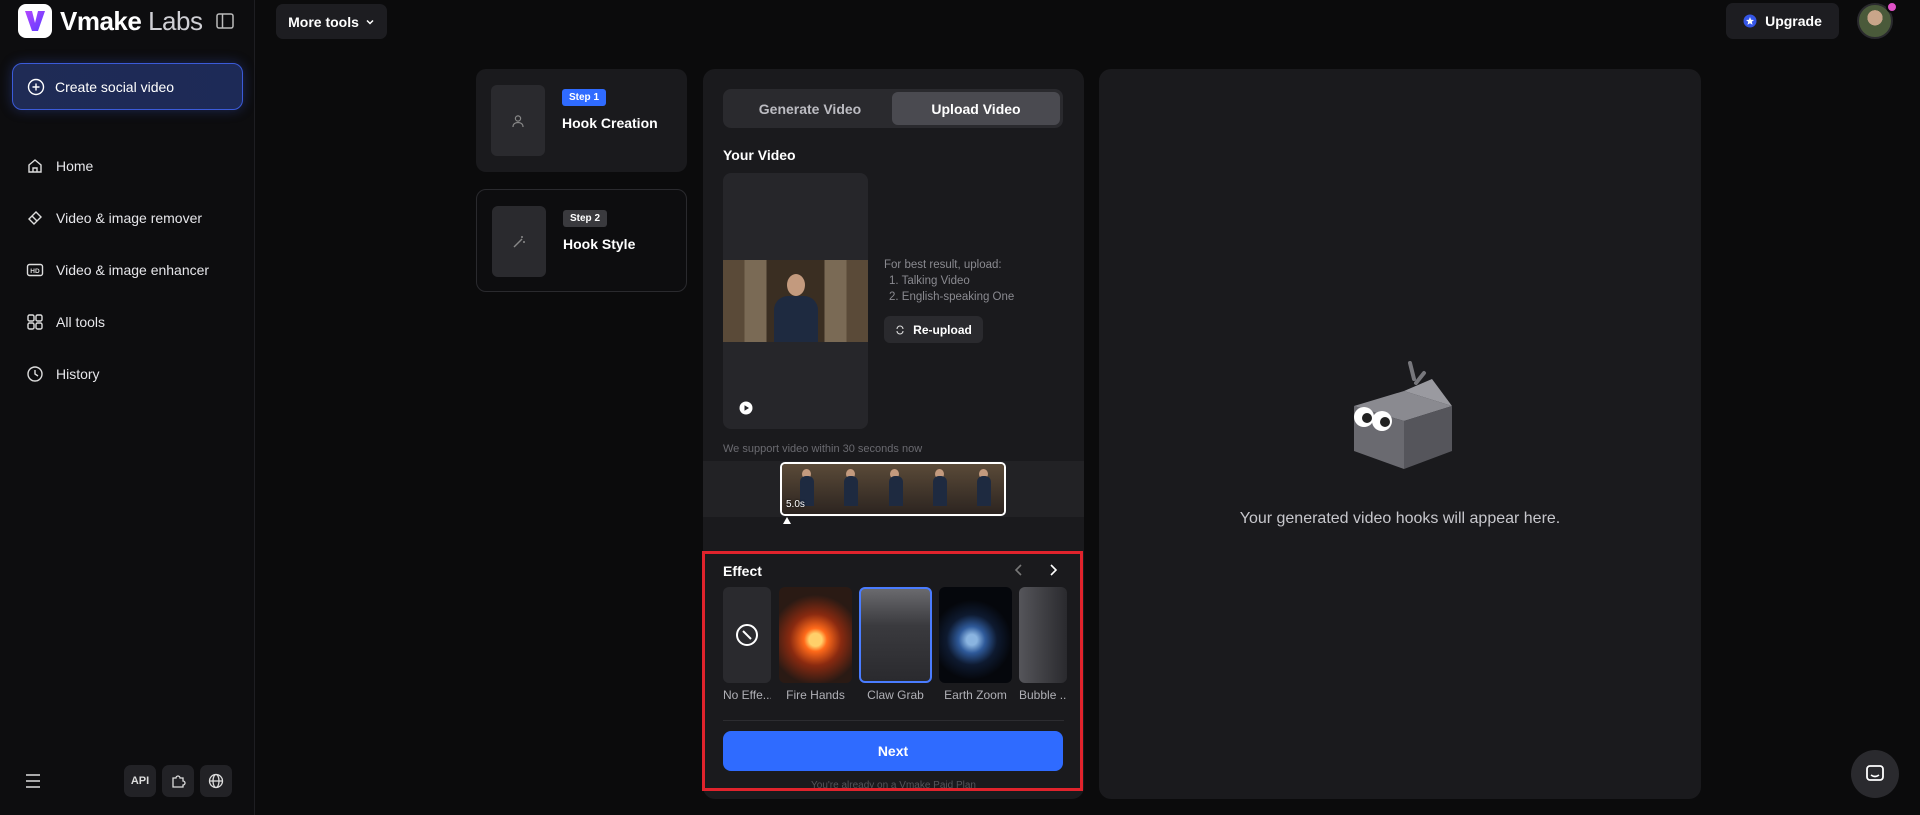  Describe the element at coordinates (81, 322) in the screenshot. I see `sidebar-item-label: All tools` at that location.